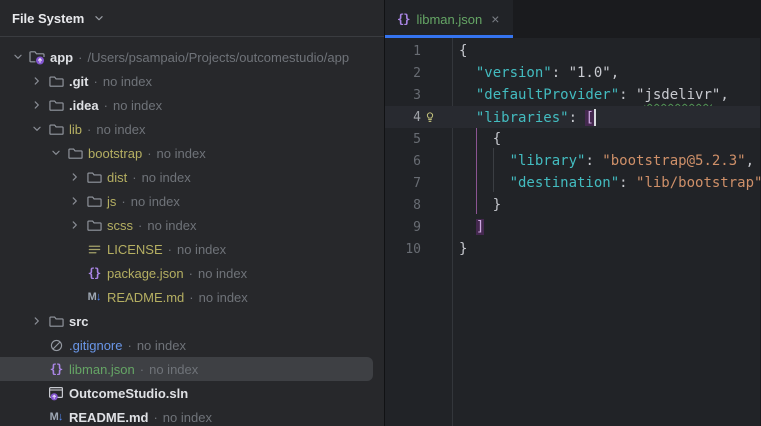  I want to click on code-line-8: 8 }, so click(572, 205).